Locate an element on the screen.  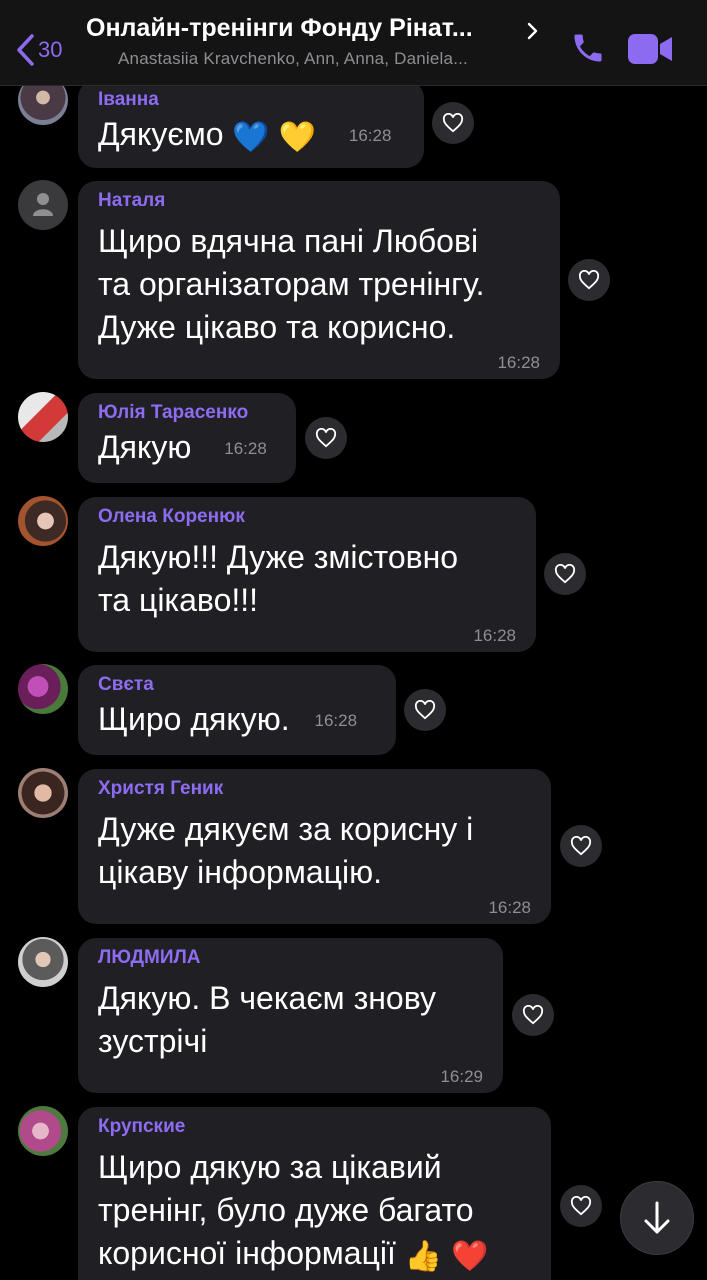
phone-icon is located at coordinates (588, 48).